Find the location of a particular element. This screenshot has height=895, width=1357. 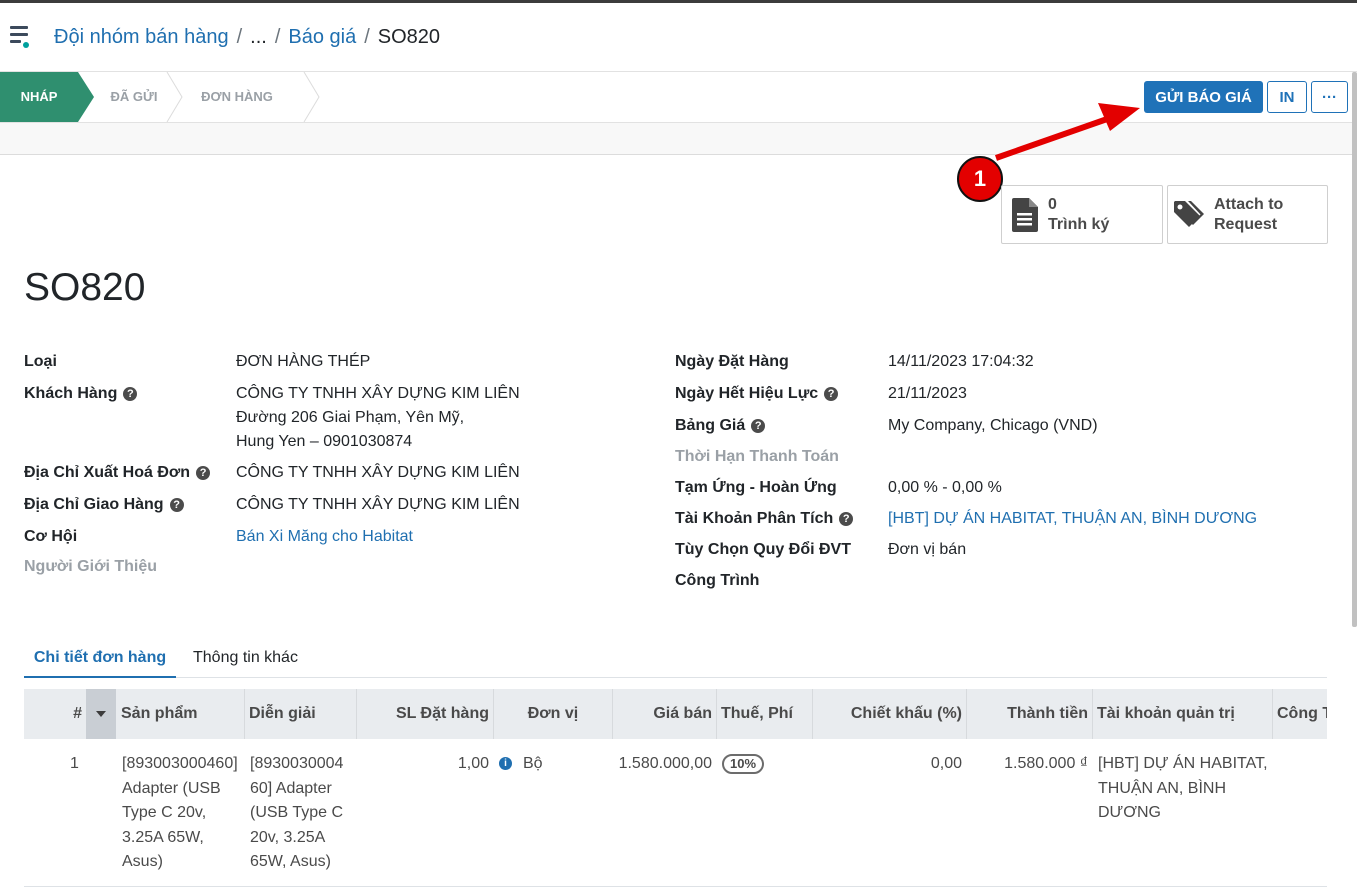

field-value-tam-ung: 0,00 % - 0,00 % is located at coordinates (945, 488).